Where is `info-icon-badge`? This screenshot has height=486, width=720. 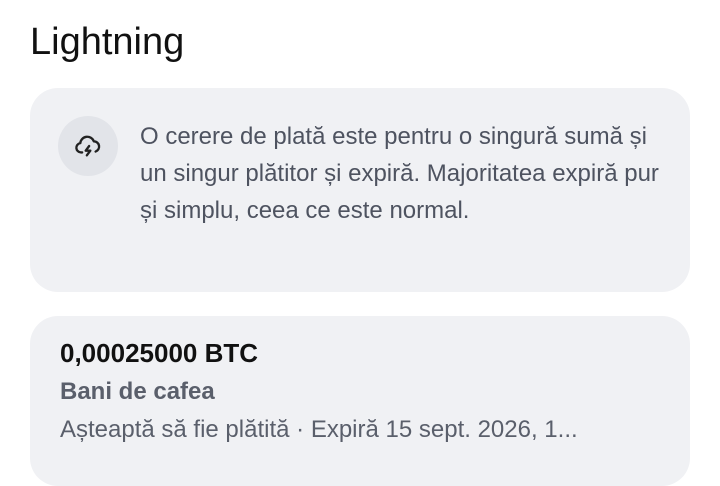
info-icon-badge is located at coordinates (88, 146).